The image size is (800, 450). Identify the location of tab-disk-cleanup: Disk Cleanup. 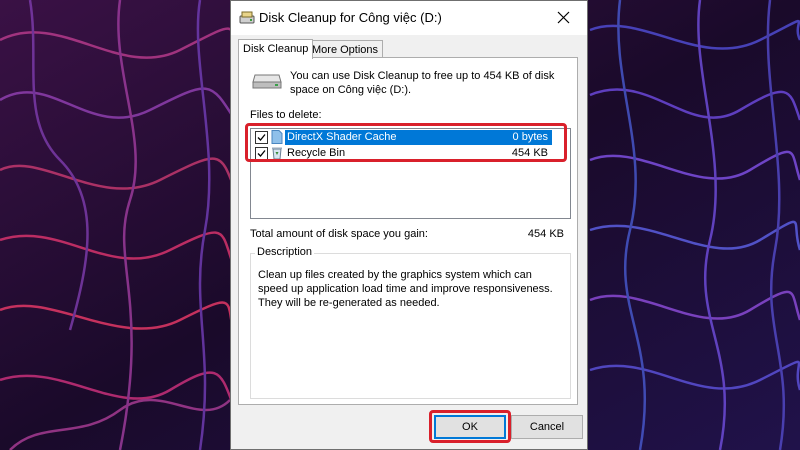
(276, 49).